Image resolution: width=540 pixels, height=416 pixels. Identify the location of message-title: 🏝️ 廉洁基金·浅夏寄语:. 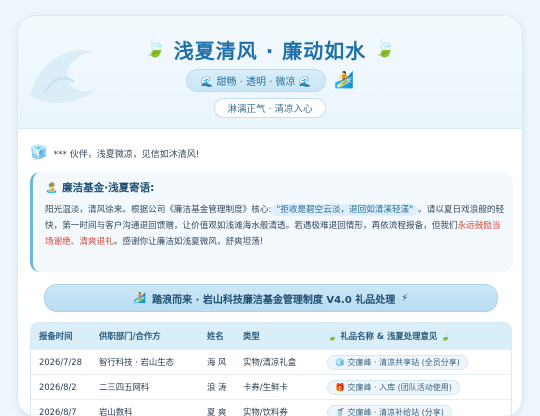
(99, 187).